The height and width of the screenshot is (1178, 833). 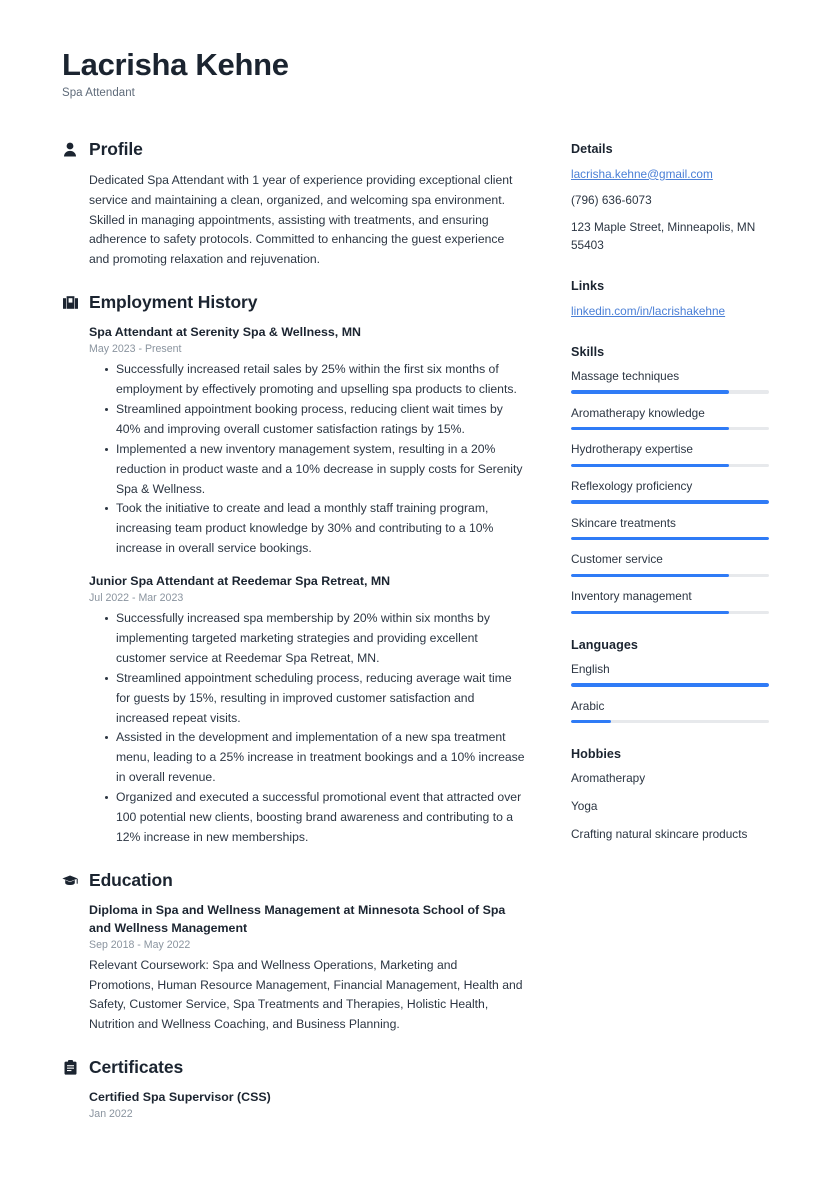 What do you see at coordinates (98, 92) in the screenshot?
I see `job-title-subtitle: Spa Attendant` at bounding box center [98, 92].